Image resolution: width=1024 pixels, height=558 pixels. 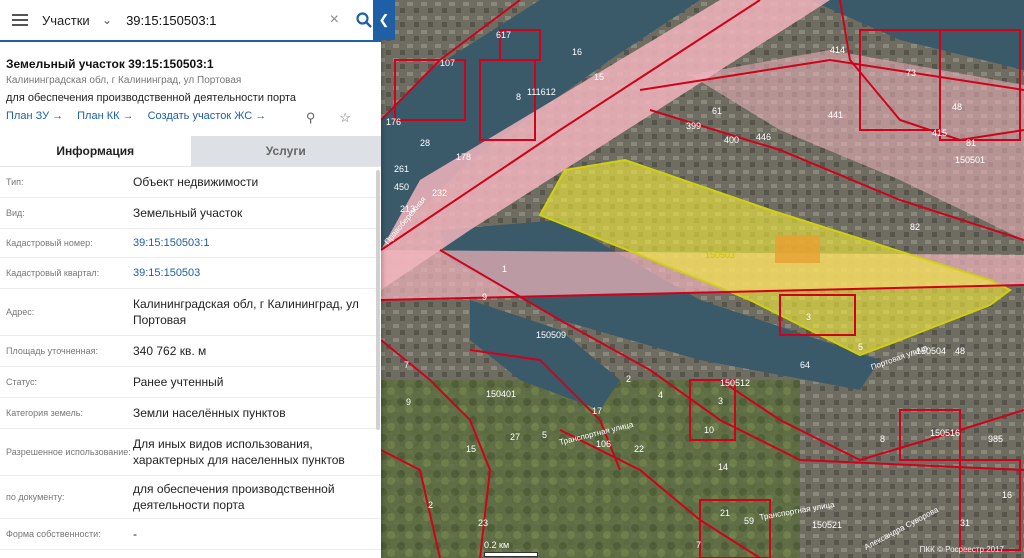 I want to click on property-label: Адрес:, so click(x=20, y=312).